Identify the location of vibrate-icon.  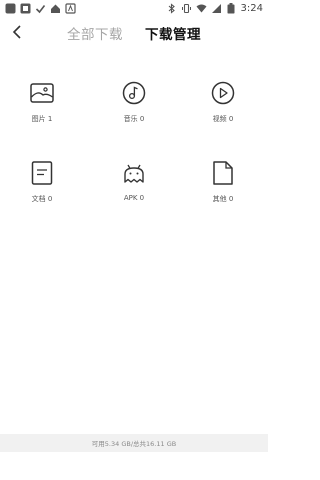
(186, 8).